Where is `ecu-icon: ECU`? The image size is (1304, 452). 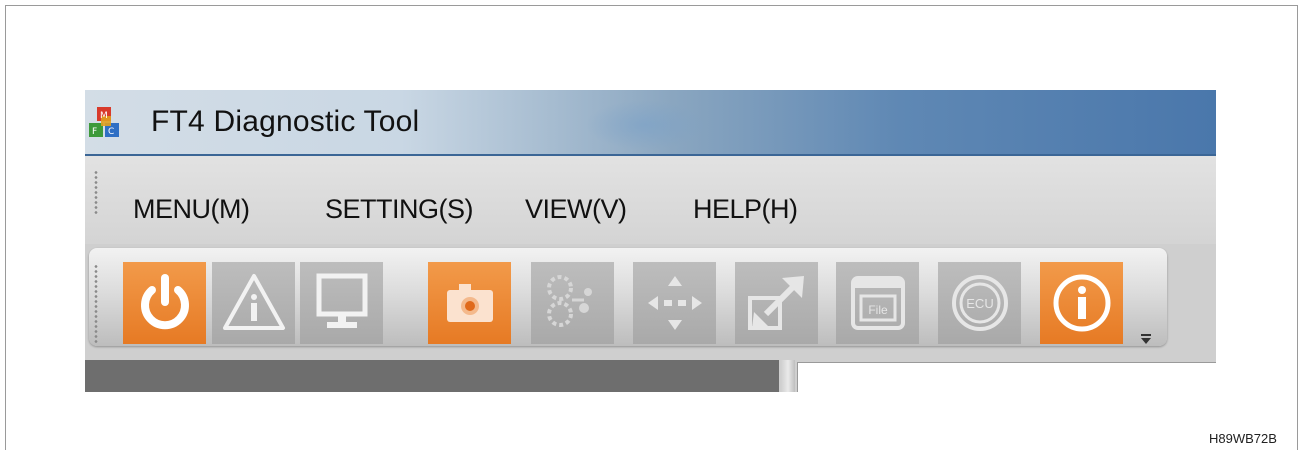
ecu-icon: ECU is located at coordinates (979, 303).